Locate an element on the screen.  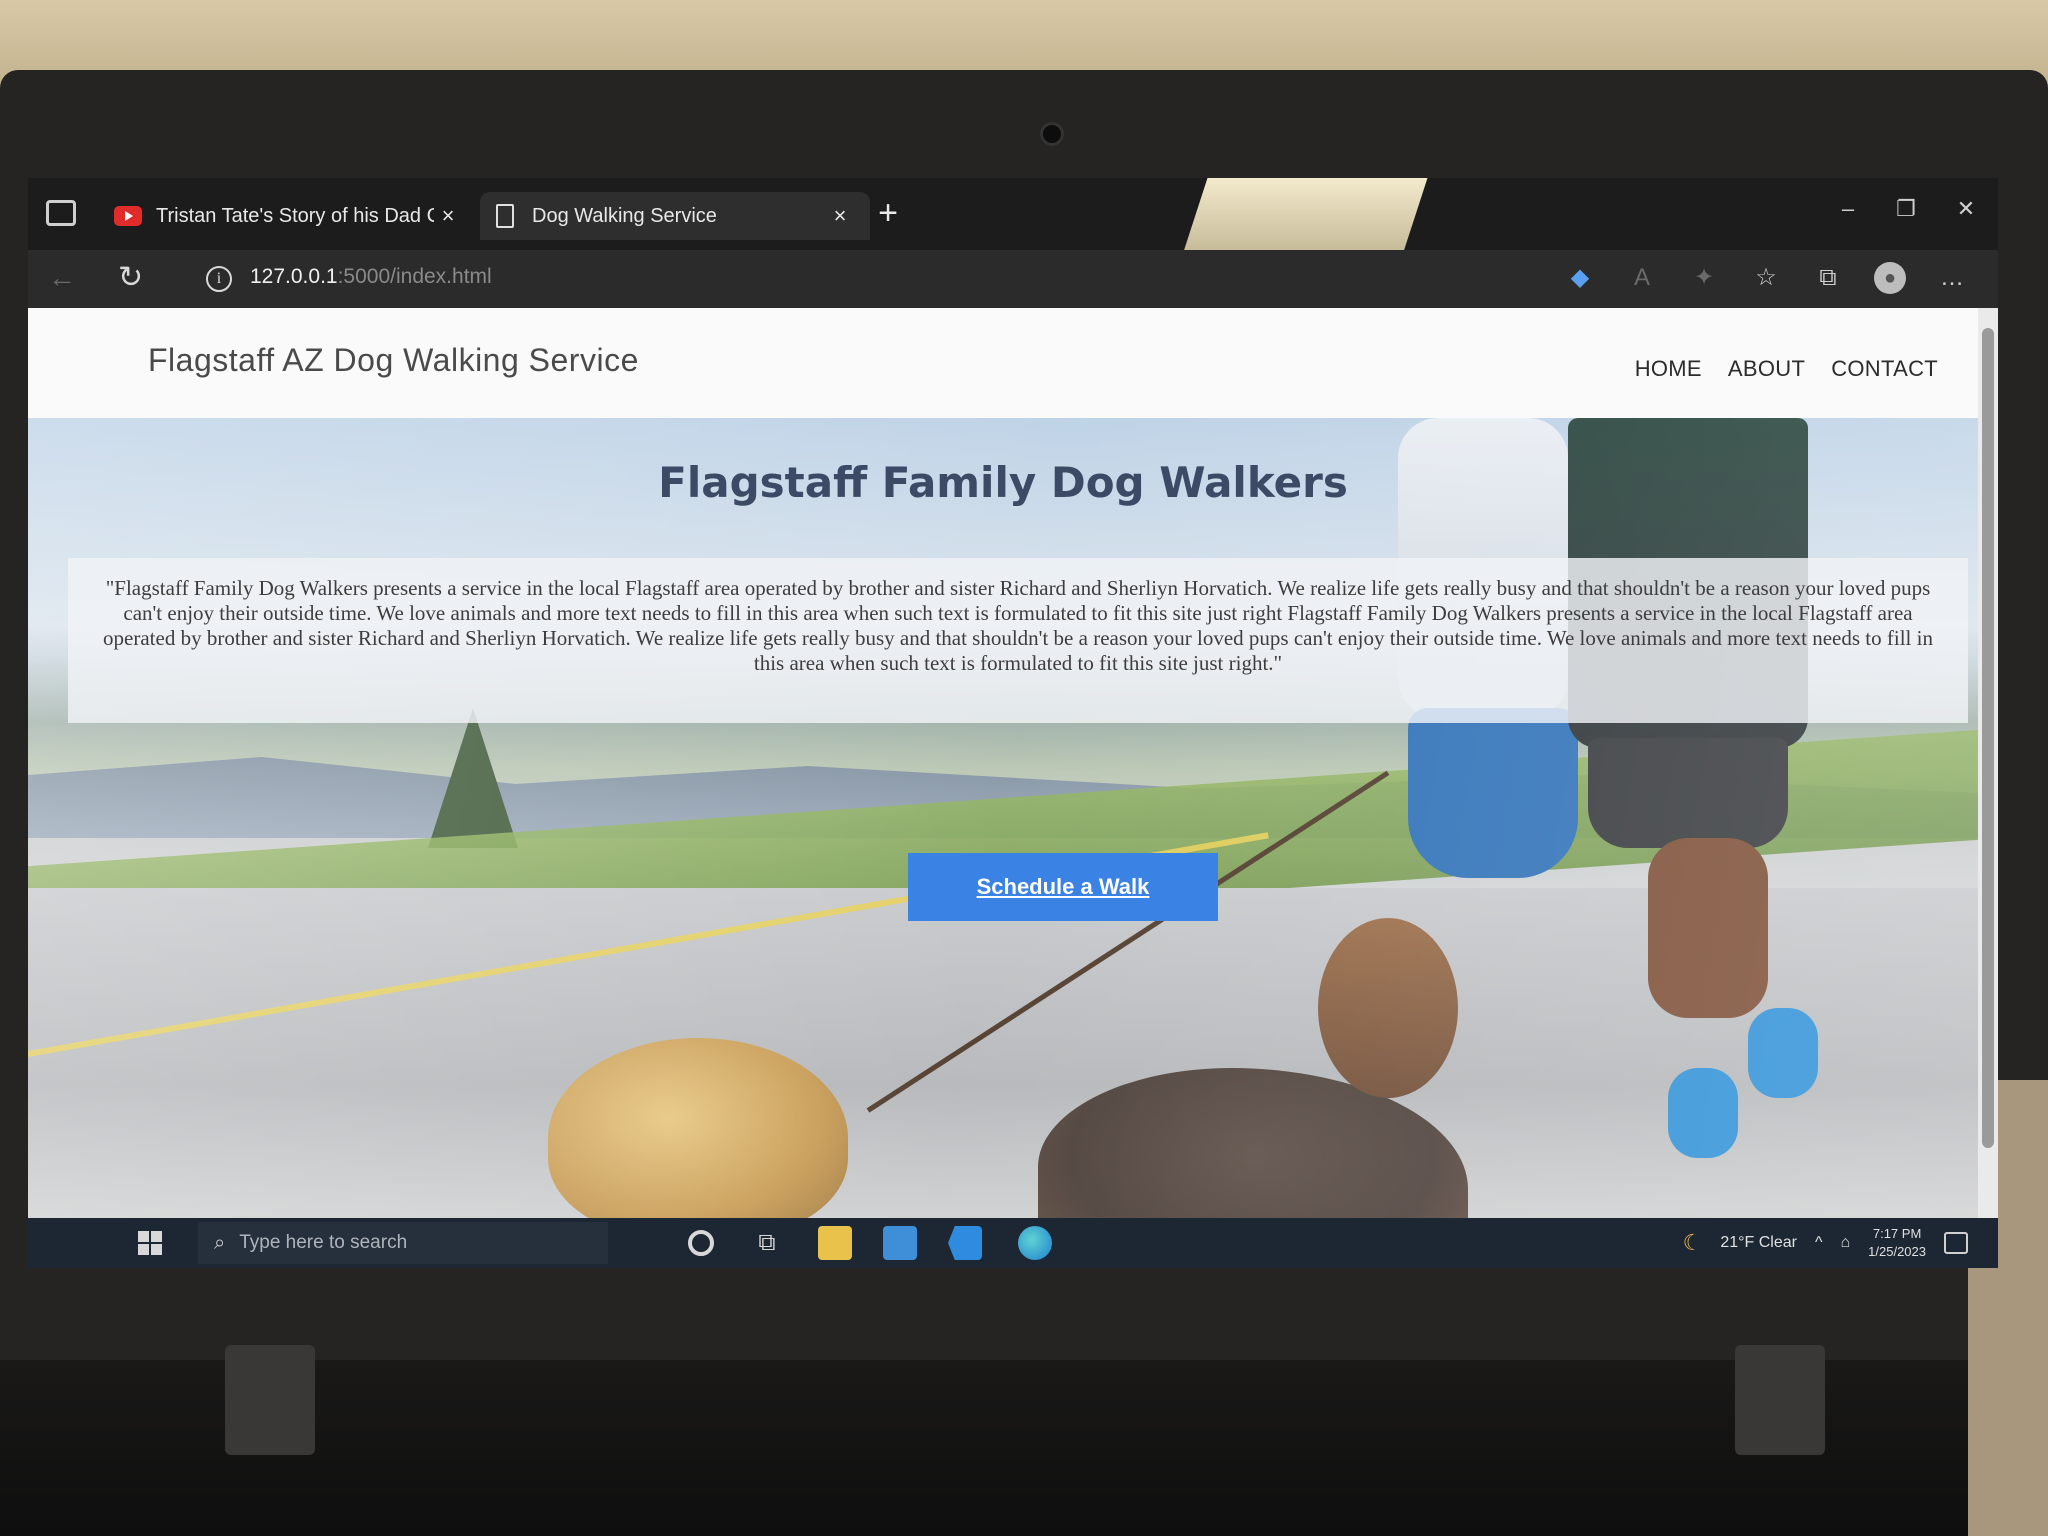
url-path: :5000/index.html is located at coordinates (414, 276).